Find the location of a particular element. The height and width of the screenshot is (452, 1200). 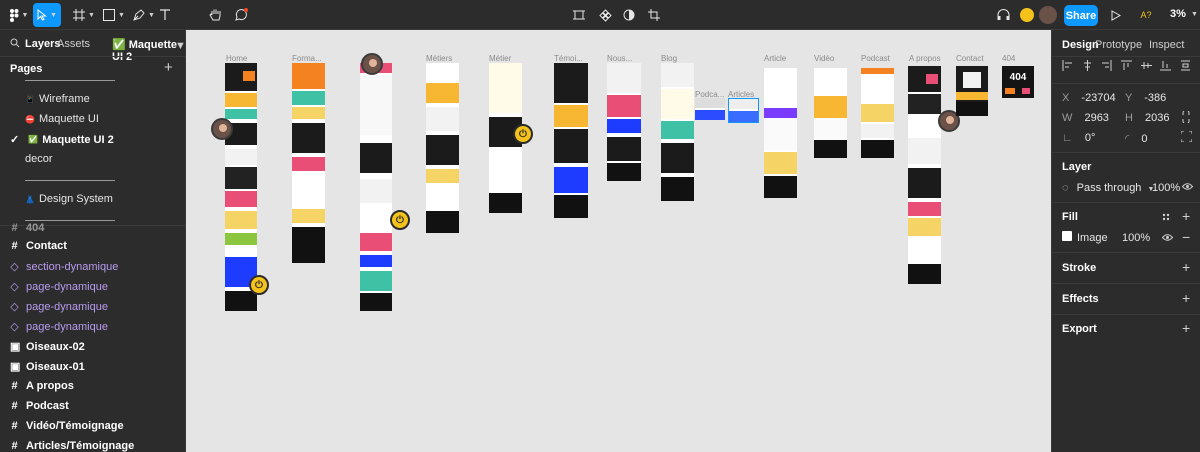

tab-layers: Layers is located at coordinates (42, 44).